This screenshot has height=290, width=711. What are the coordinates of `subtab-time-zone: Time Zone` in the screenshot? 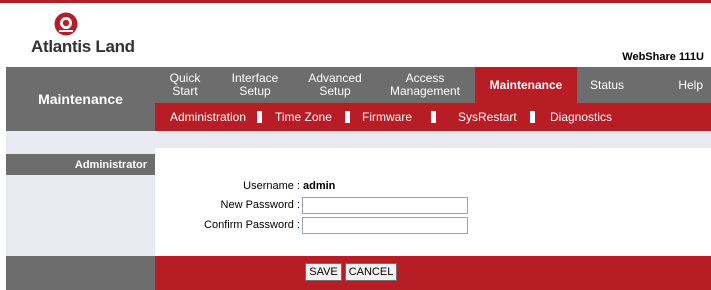 It's located at (303, 117).